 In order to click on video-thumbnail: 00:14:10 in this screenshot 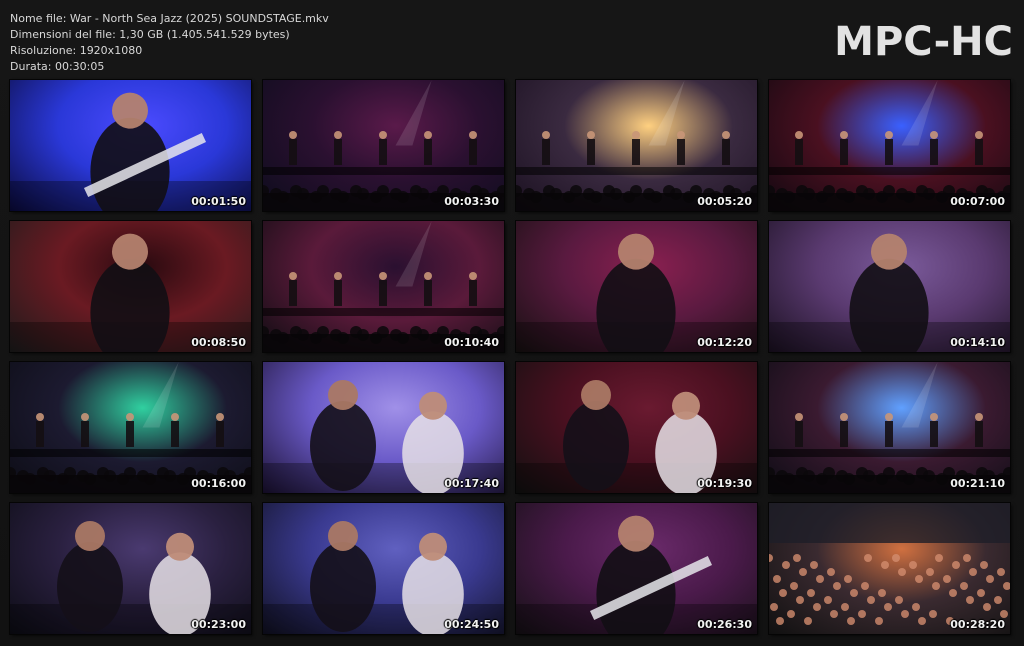, I will do `click(889, 286)`.